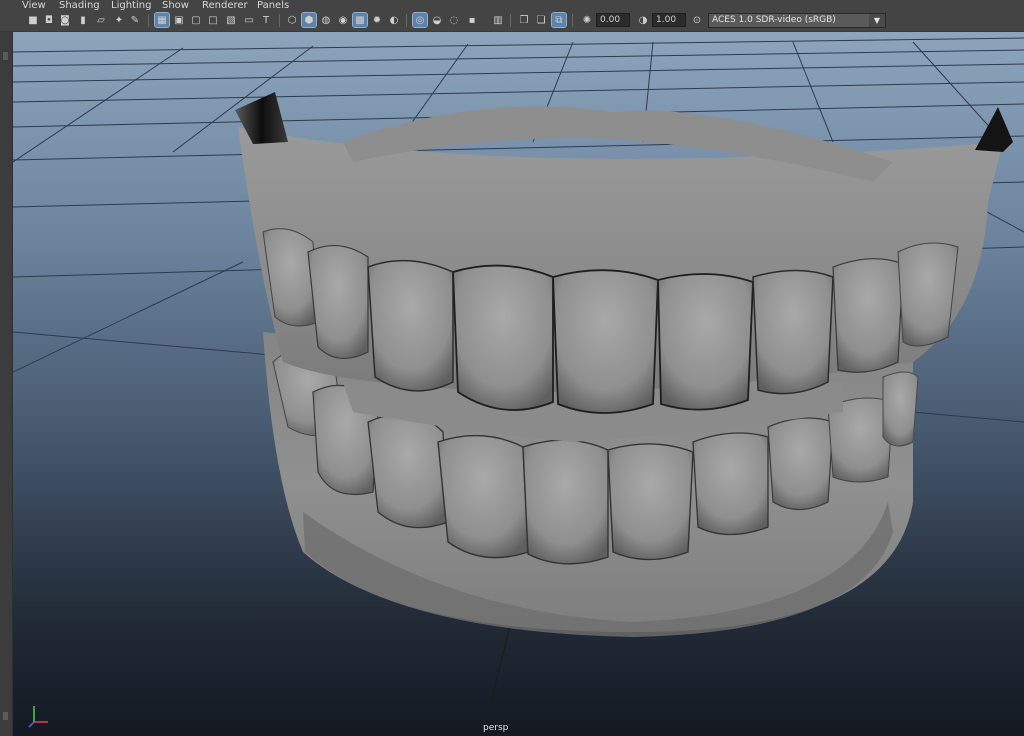  What do you see at coordinates (131, 5) in the screenshot?
I see `menu-lighting: Lighting` at bounding box center [131, 5].